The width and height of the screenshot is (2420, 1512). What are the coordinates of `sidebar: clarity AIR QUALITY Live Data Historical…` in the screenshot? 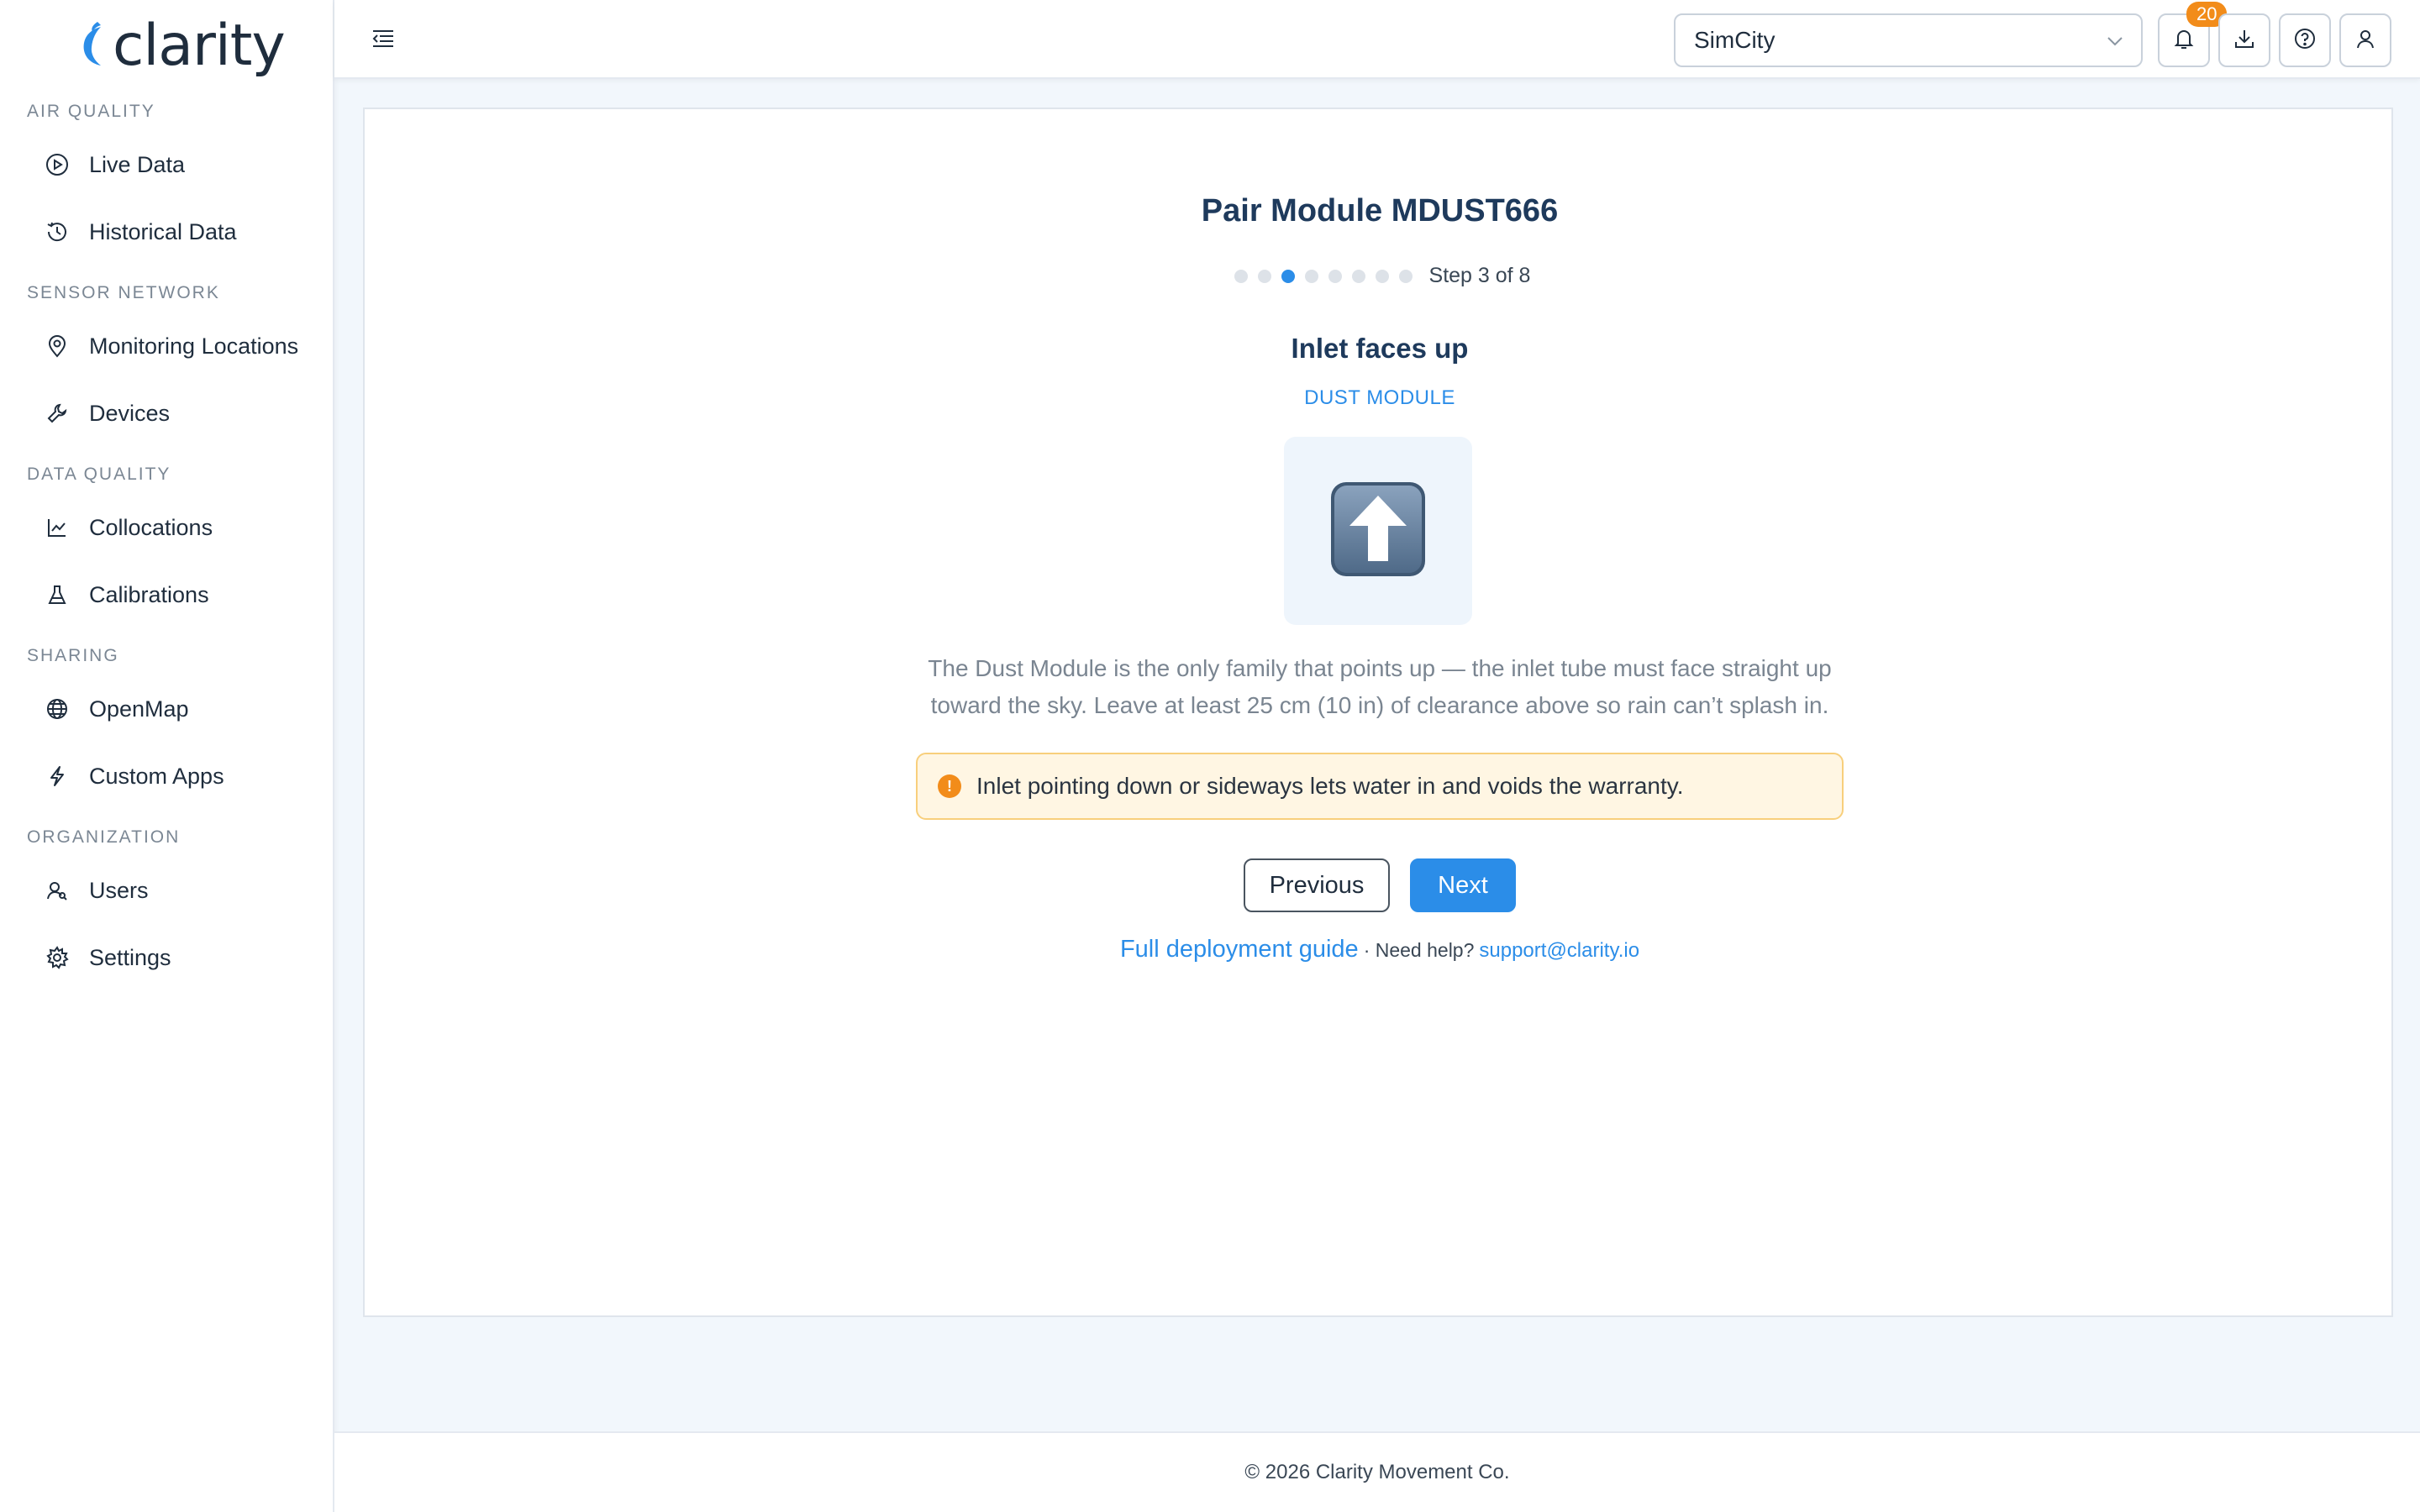 It's located at (167, 756).